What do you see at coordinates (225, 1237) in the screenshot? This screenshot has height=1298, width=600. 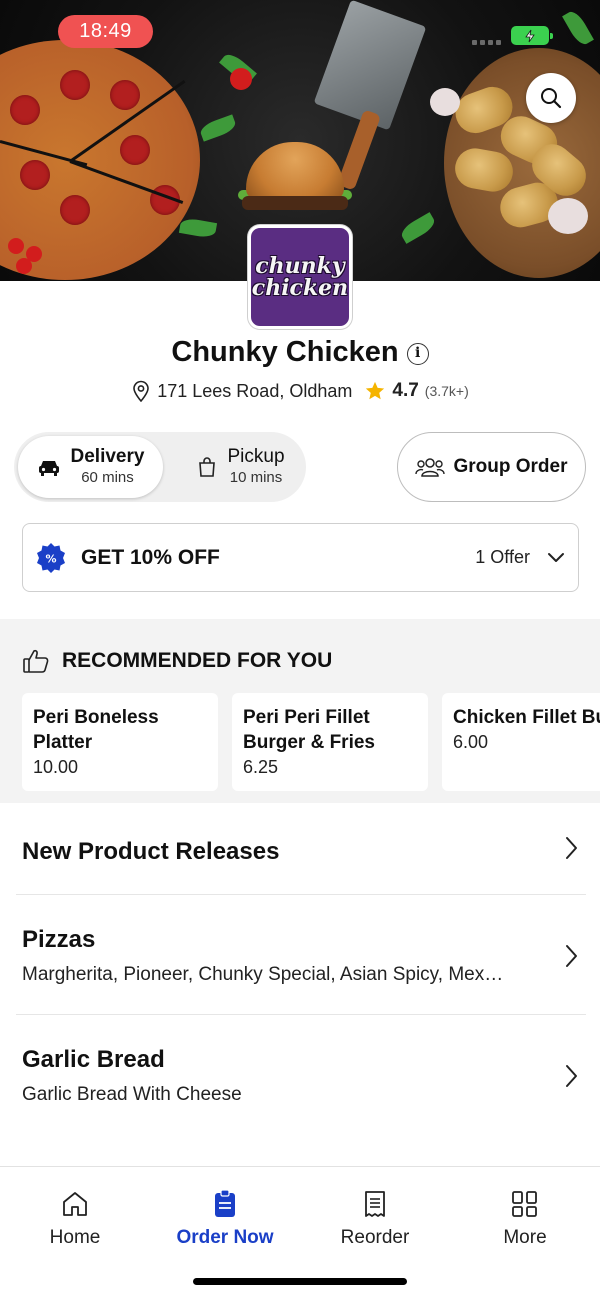 I see `tab-order-now-label: Order Now` at bounding box center [225, 1237].